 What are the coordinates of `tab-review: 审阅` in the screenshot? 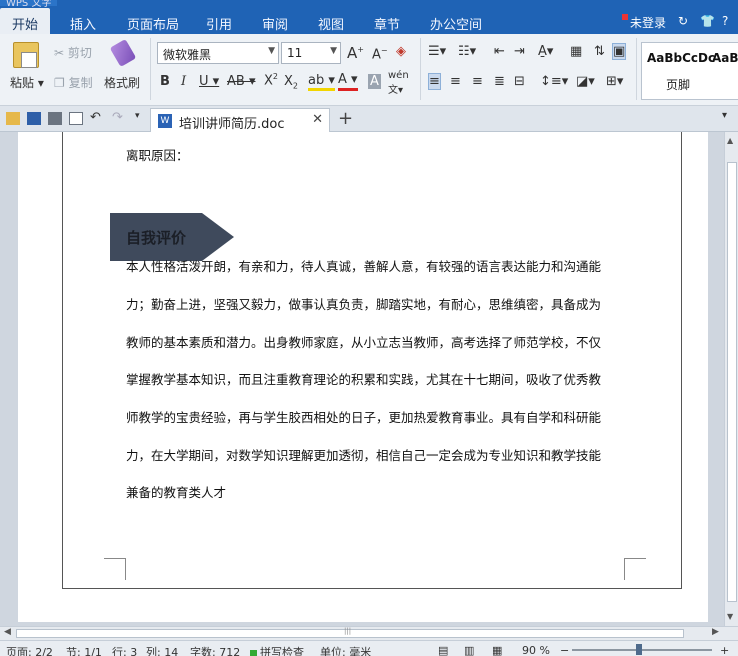 It's located at (275, 23).